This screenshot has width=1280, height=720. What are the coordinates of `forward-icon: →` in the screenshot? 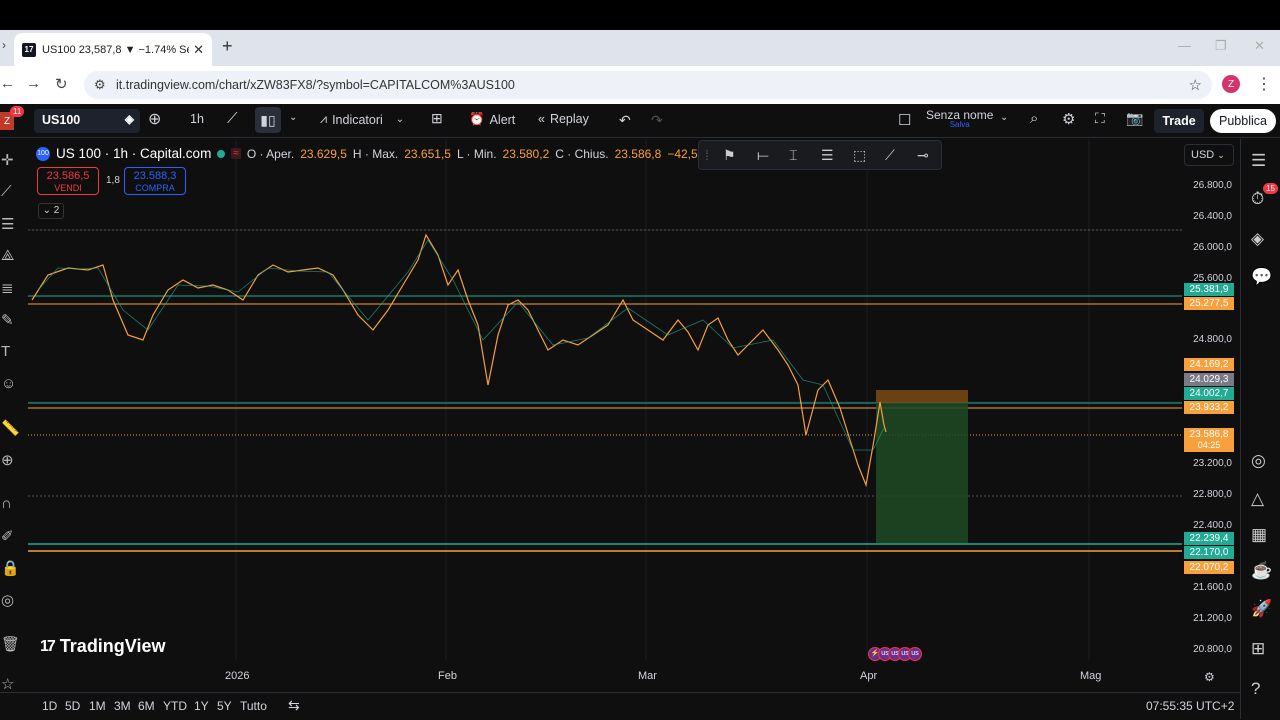 It's located at (33, 83).